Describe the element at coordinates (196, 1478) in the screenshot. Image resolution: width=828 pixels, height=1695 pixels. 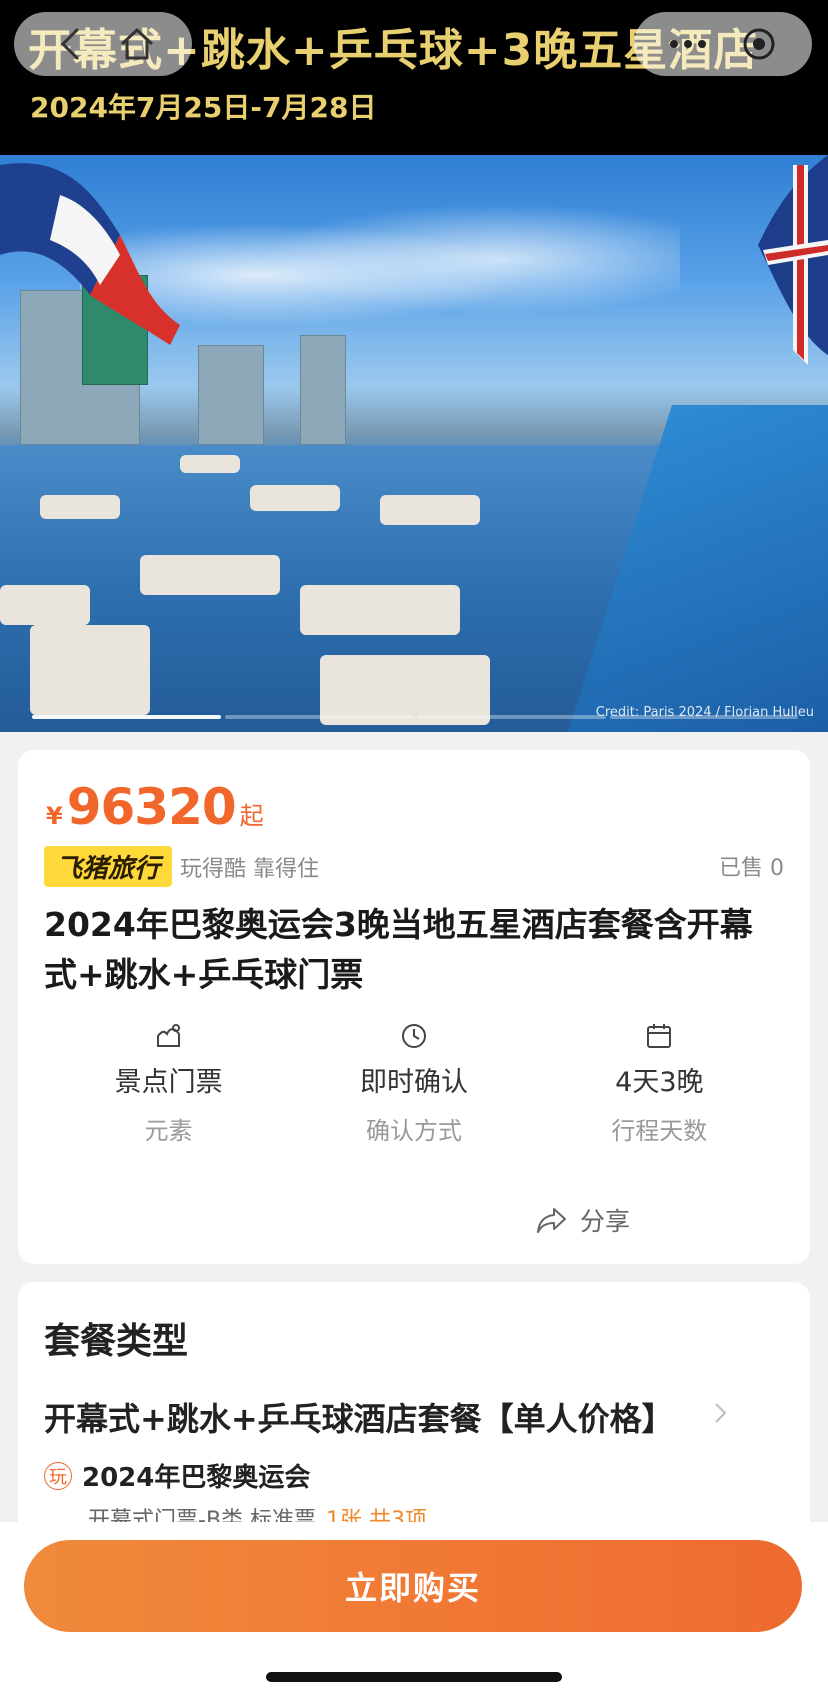
I see `package-item-title: 2024年巴黎奥运会` at that location.